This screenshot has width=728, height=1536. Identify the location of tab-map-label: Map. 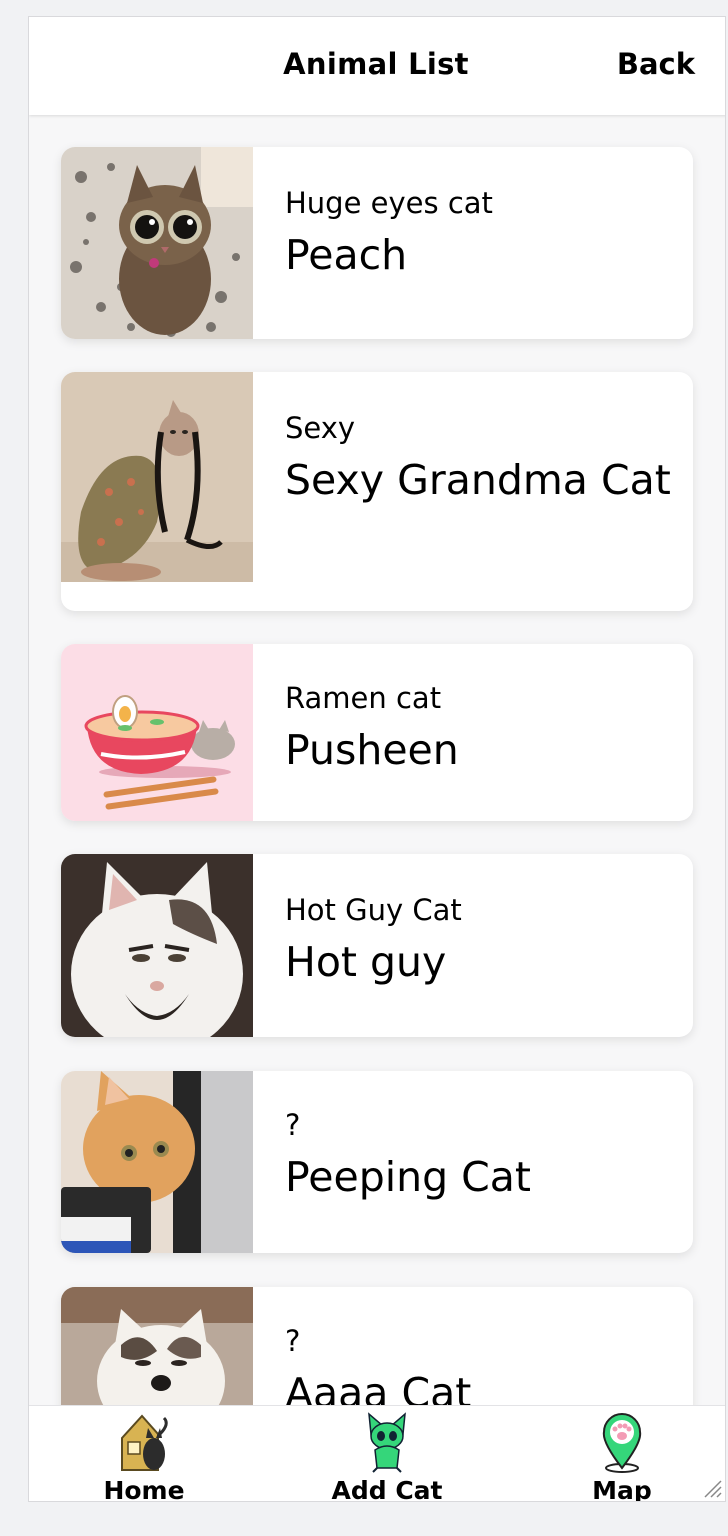
(622, 1489).